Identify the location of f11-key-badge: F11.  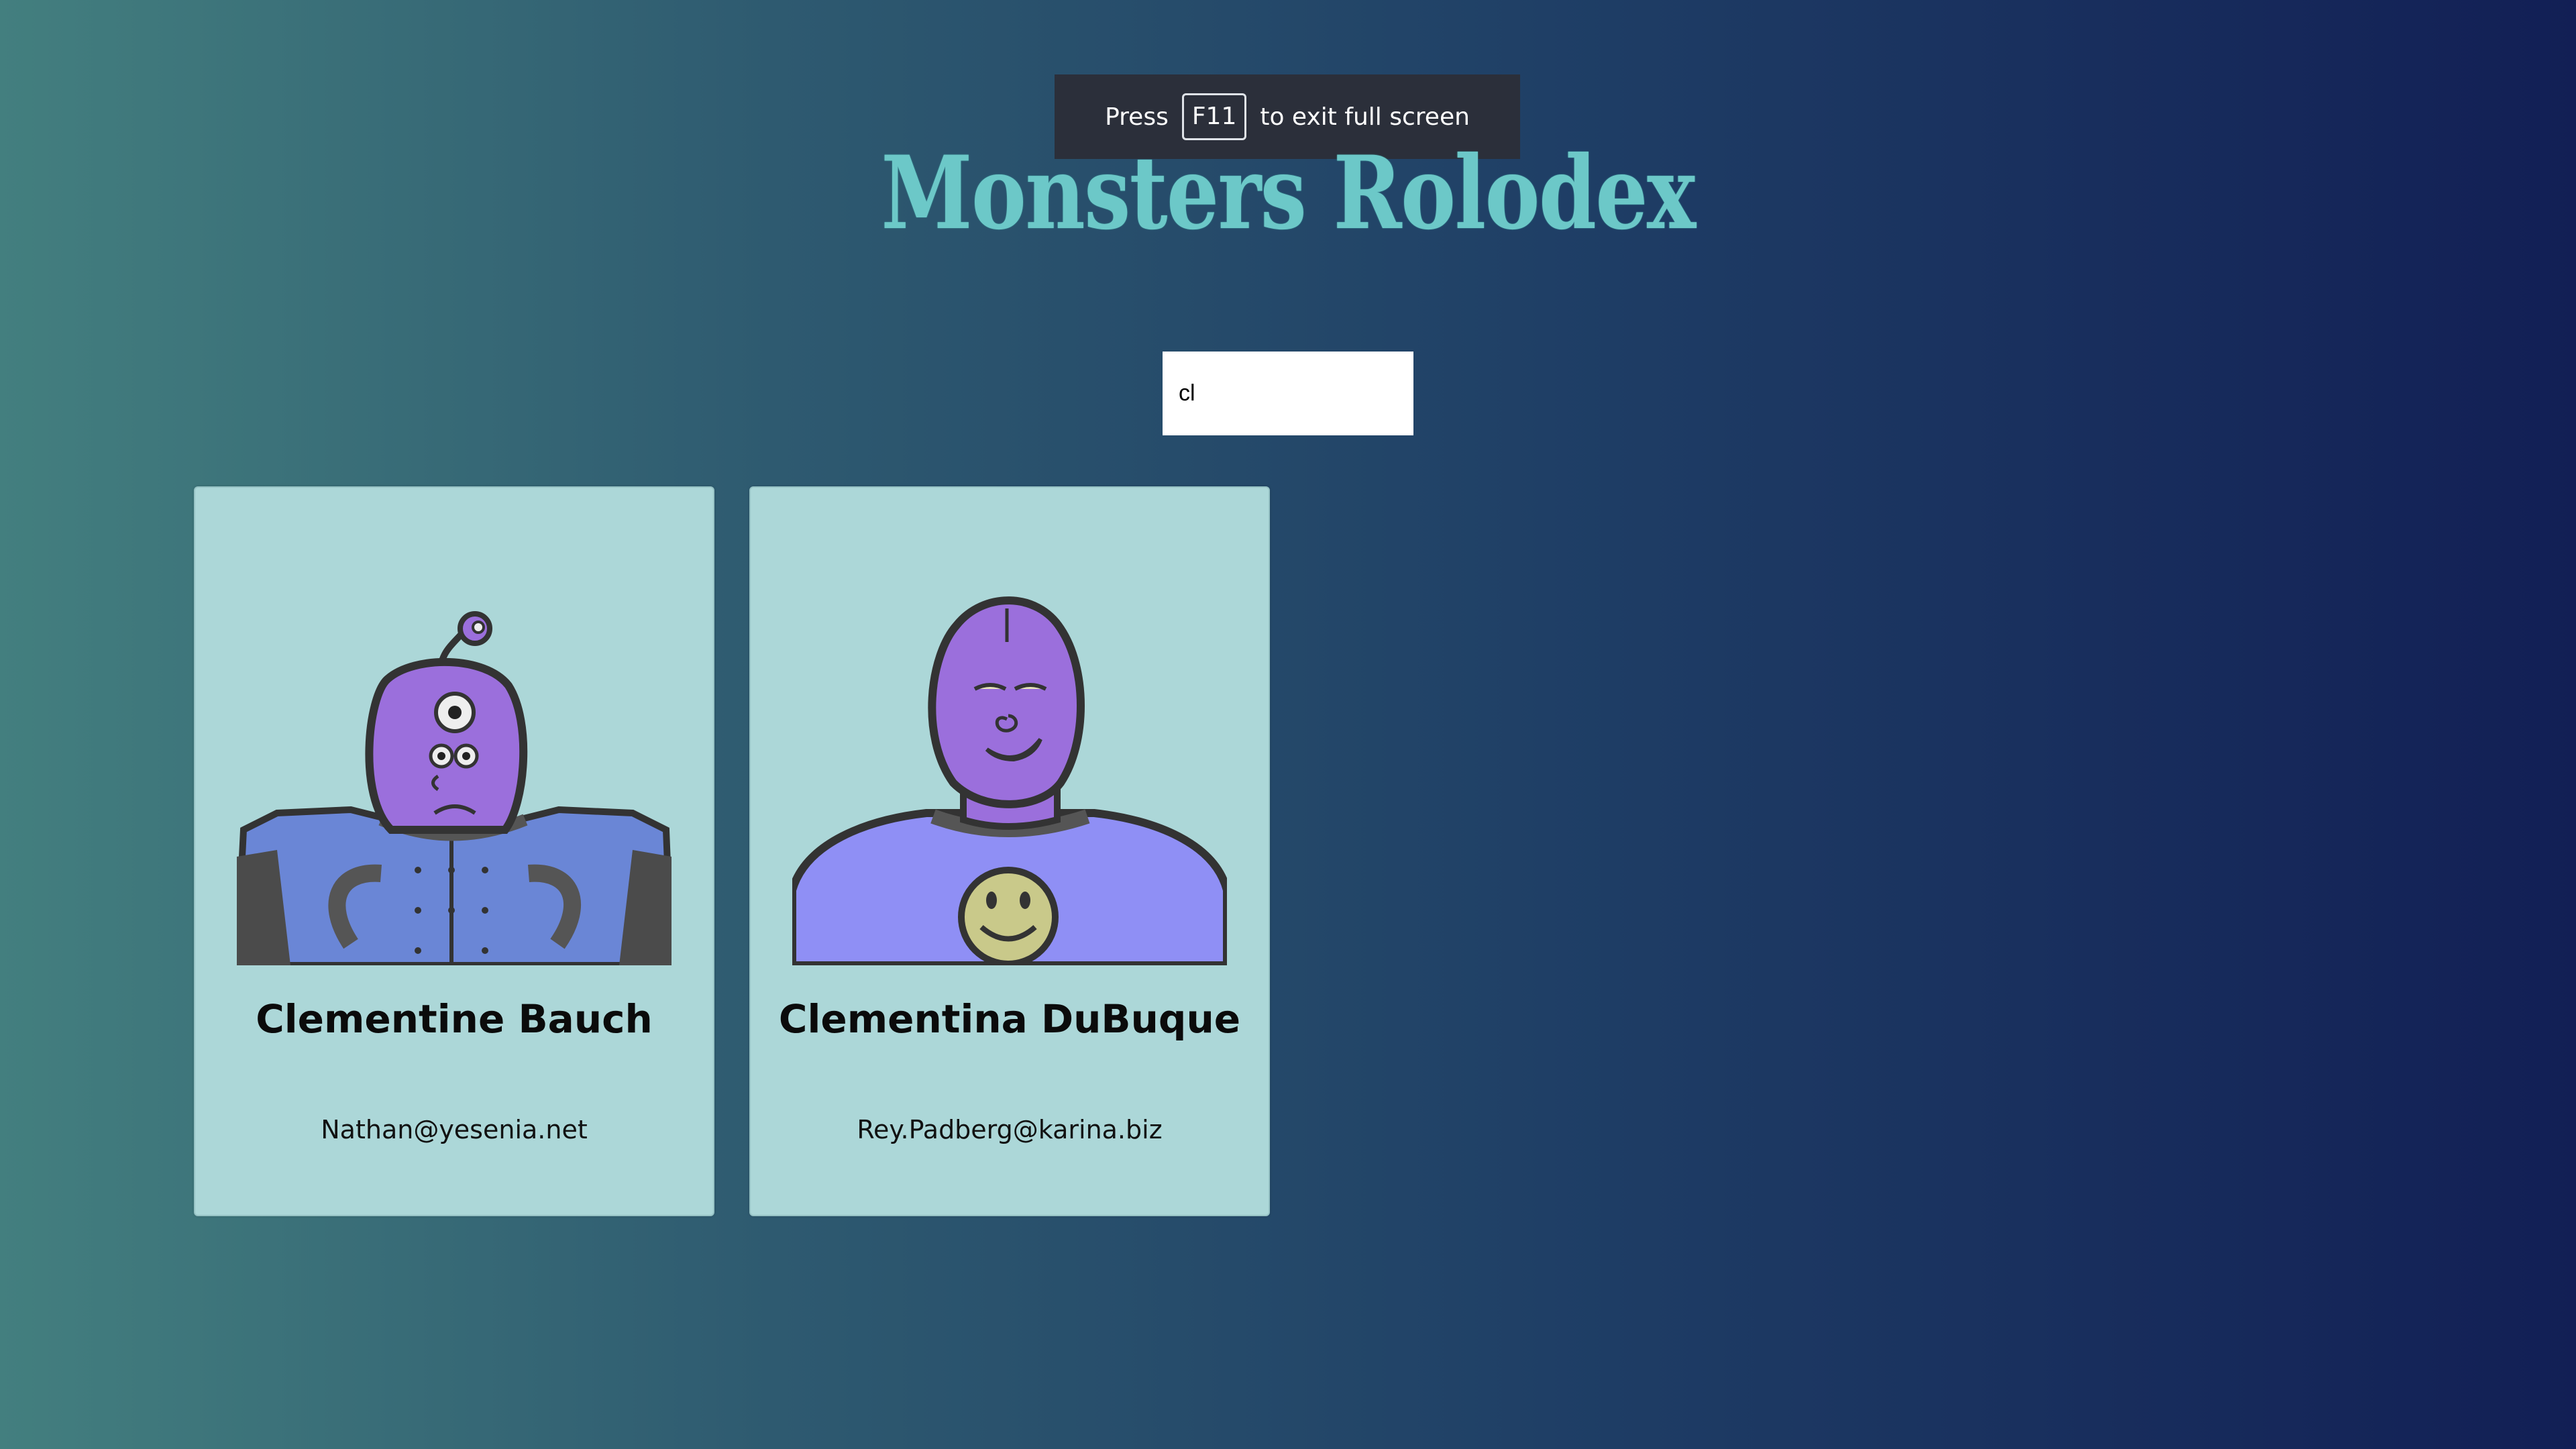
(1214, 116).